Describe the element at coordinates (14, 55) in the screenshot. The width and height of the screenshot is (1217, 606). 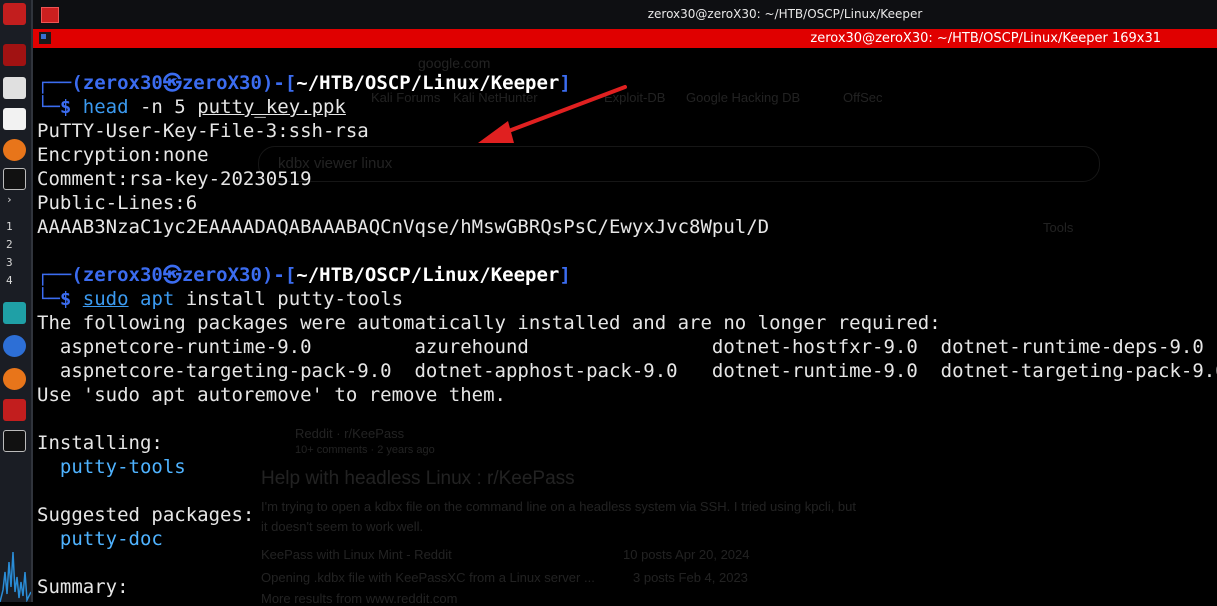
I see `app-launcher-icon` at that location.